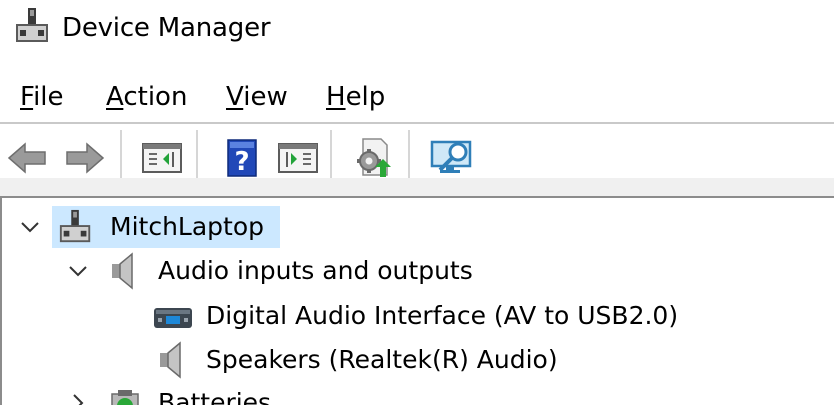 Image resolution: width=834 pixels, height=405 pixels. Describe the element at coordinates (336, 97) in the screenshot. I see `menu-help-mnemonic: H` at that location.